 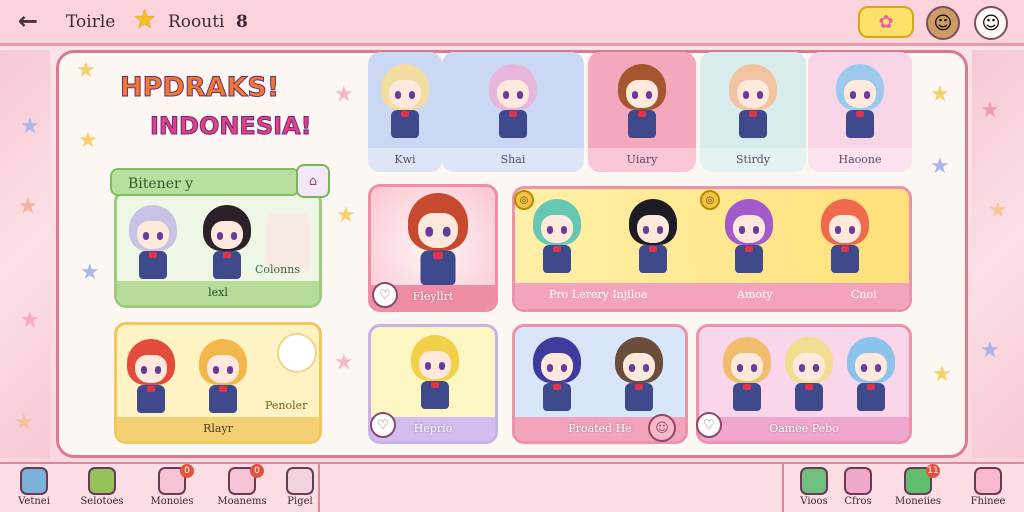 I want to click on team-card-bitener: Colonns lexl, so click(x=218, y=249).